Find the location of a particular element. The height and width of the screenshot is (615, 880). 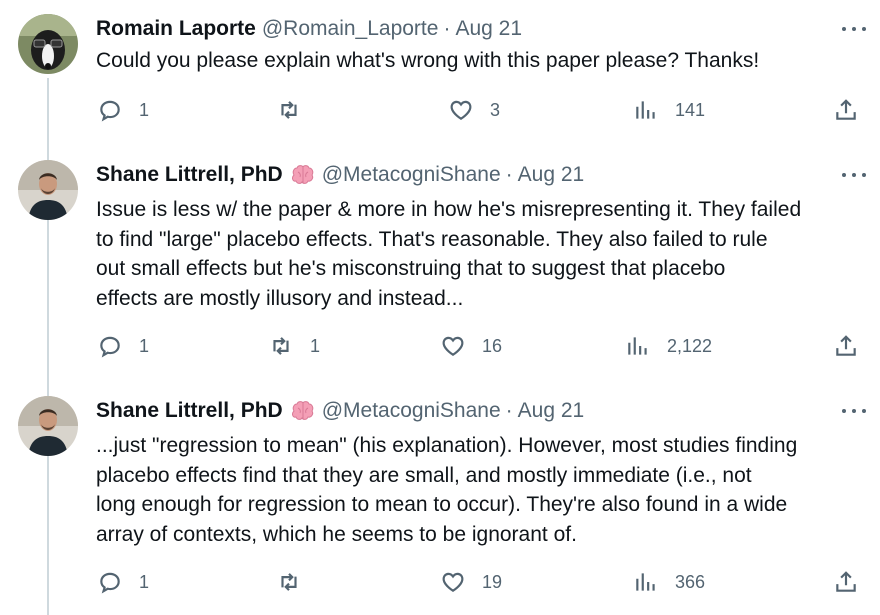

tweet-actions: 1 1 16 2,122 is located at coordinates (440, 346).